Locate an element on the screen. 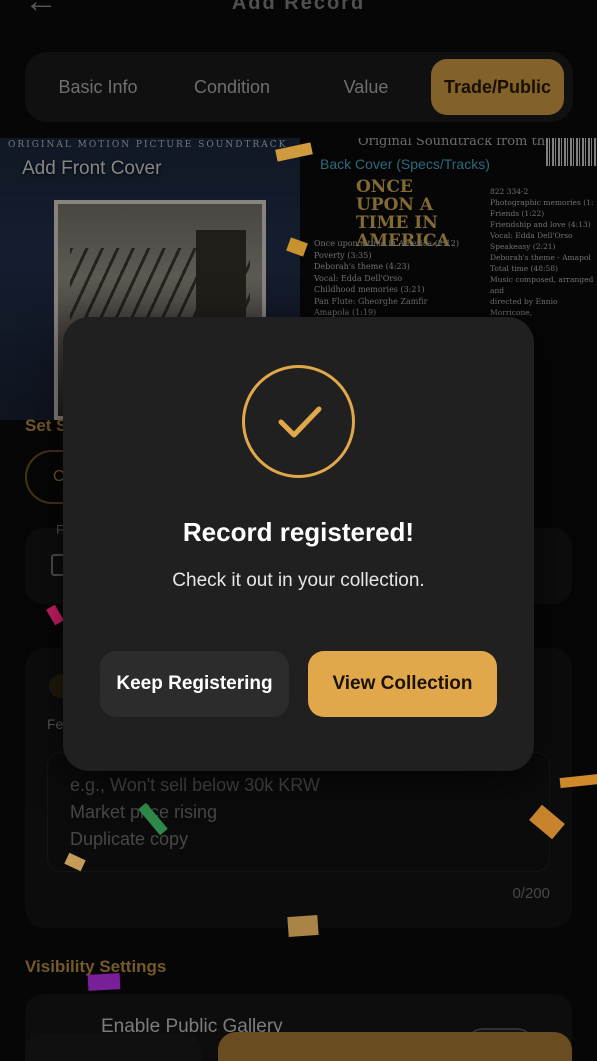 The width and height of the screenshot is (597, 1061). view-collection-button: View Collection is located at coordinates (402, 684).